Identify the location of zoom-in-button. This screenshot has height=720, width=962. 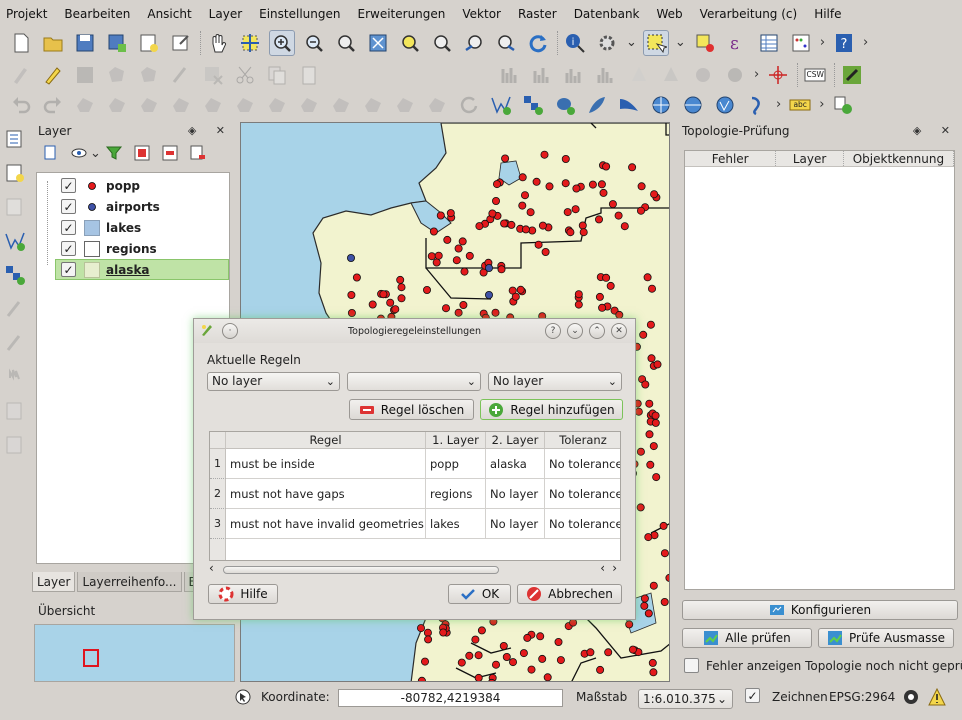
(282, 42).